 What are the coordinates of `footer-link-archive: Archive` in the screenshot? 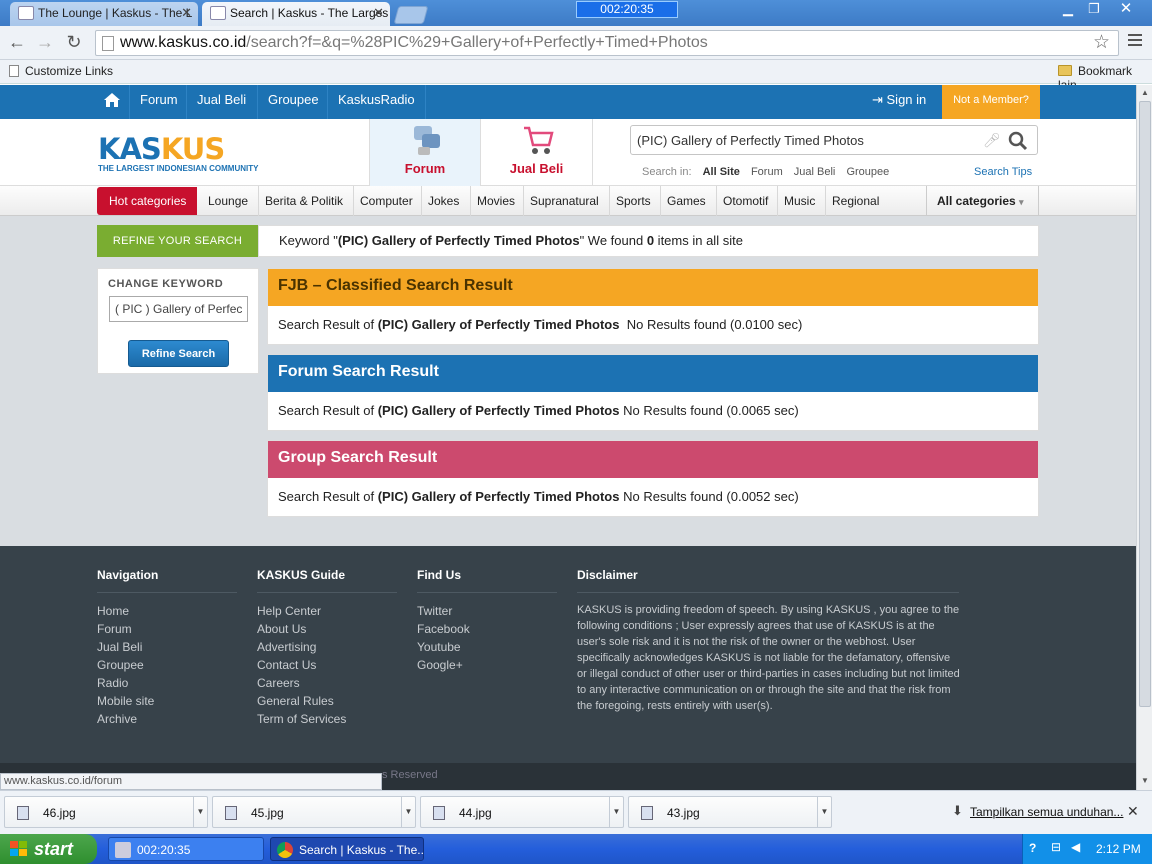 It's located at (167, 719).